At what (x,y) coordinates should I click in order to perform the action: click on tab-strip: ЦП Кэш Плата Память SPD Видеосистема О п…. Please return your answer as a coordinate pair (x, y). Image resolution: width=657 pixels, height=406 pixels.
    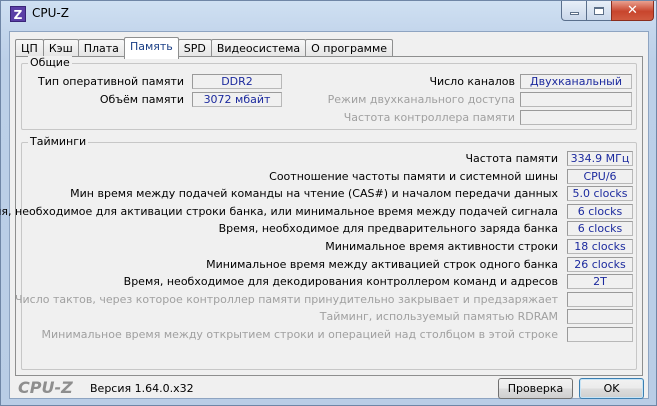
    Looking at the image, I should click on (204, 48).